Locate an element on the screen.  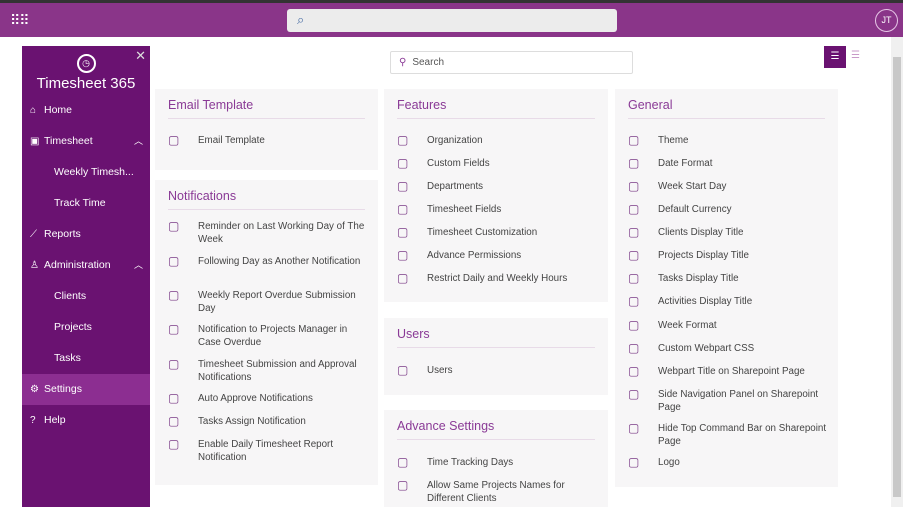
app-title: Timesheet 365 is located at coordinates (86, 83).